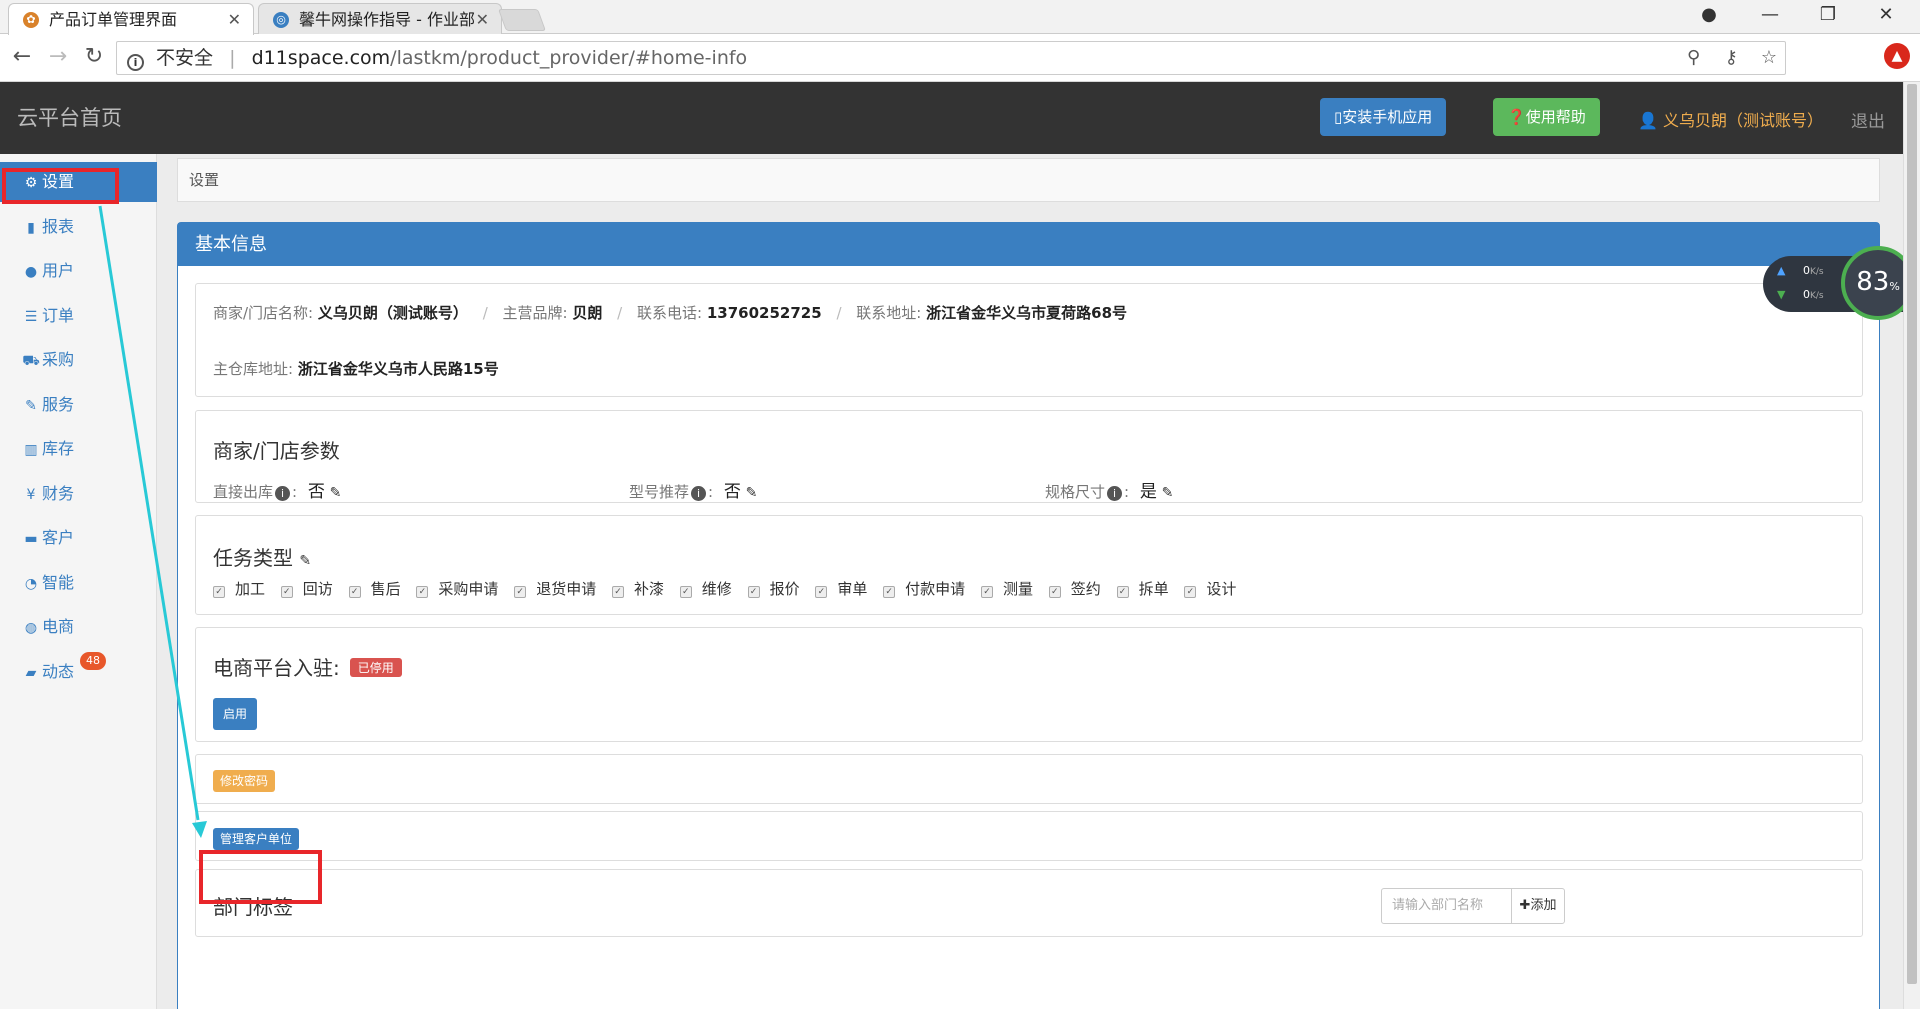  Describe the element at coordinates (58, 359) in the screenshot. I see `sidebar-item-label: 采购` at that location.